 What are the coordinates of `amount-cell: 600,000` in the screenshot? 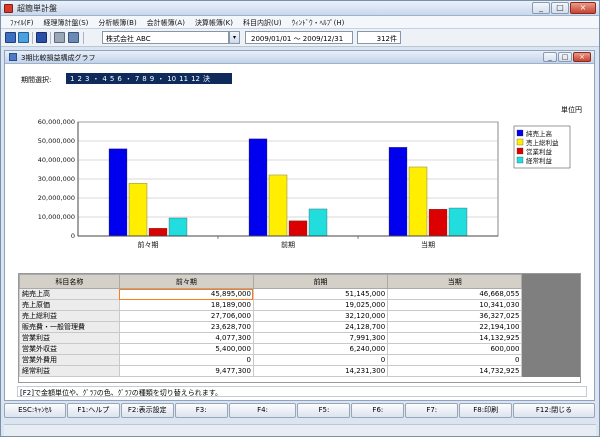 It's located at (455, 349).